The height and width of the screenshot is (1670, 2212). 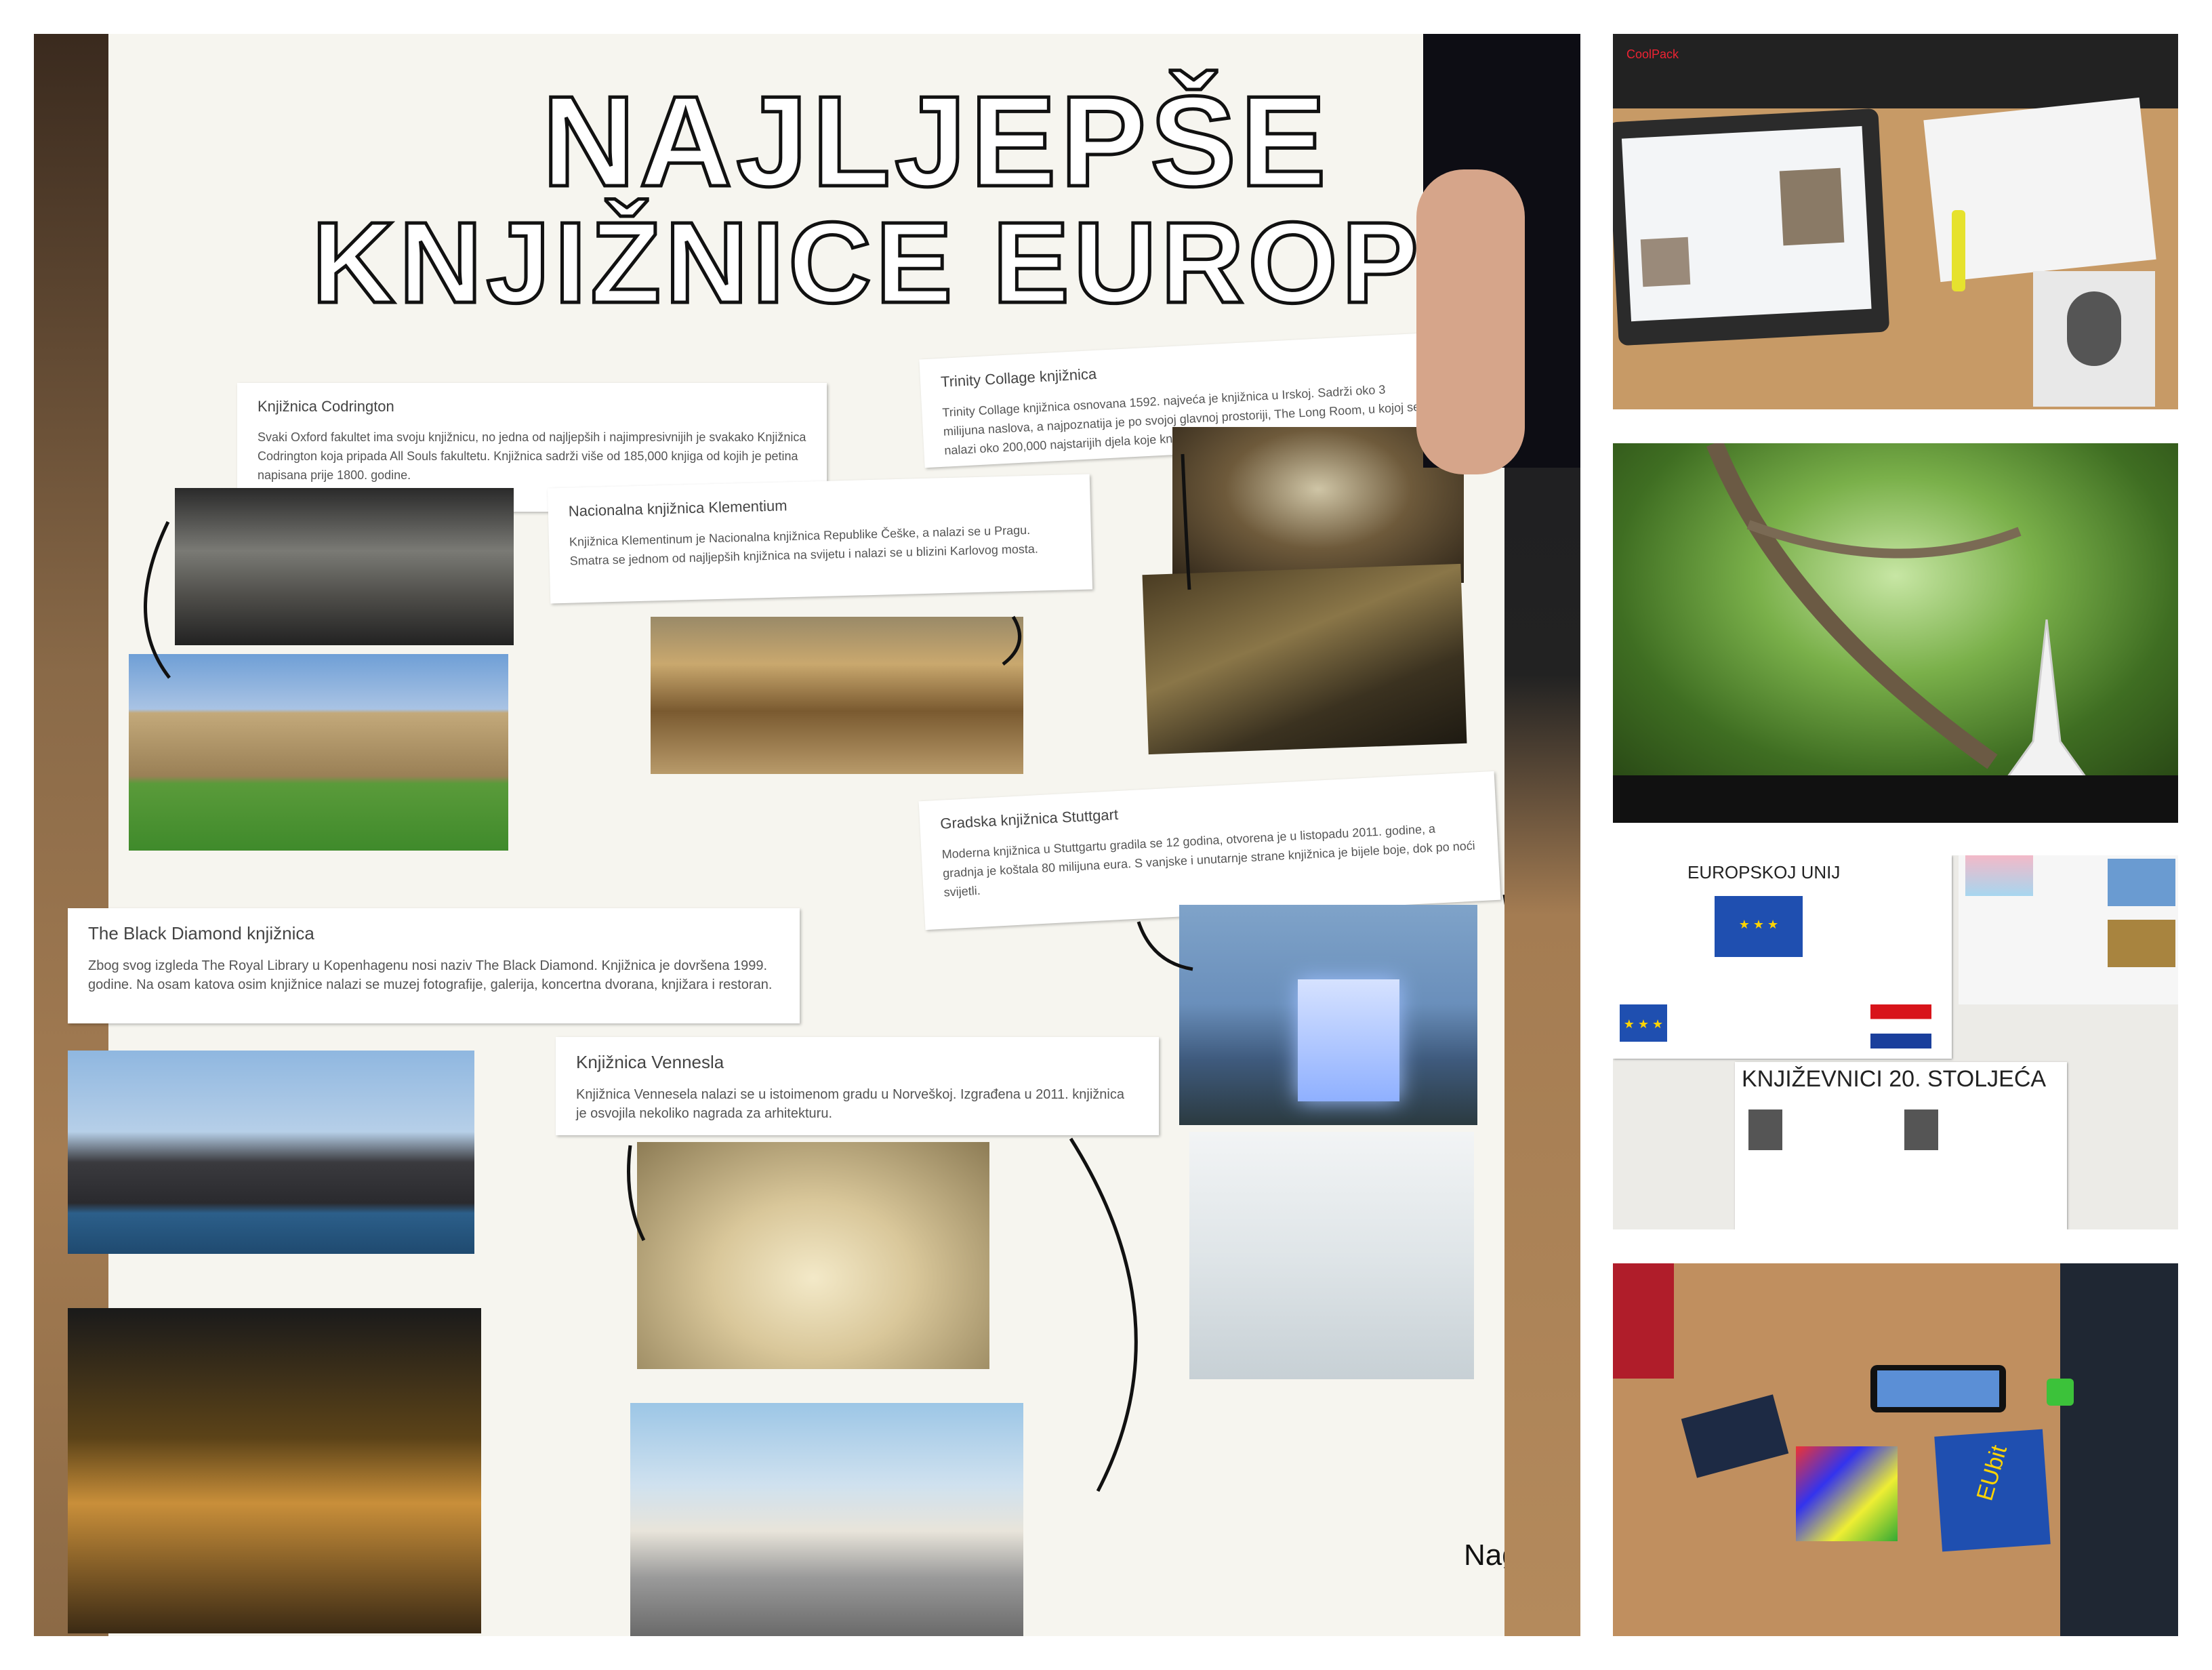 I want to click on croatia-flag-icon, so click(x=1900, y=1026).